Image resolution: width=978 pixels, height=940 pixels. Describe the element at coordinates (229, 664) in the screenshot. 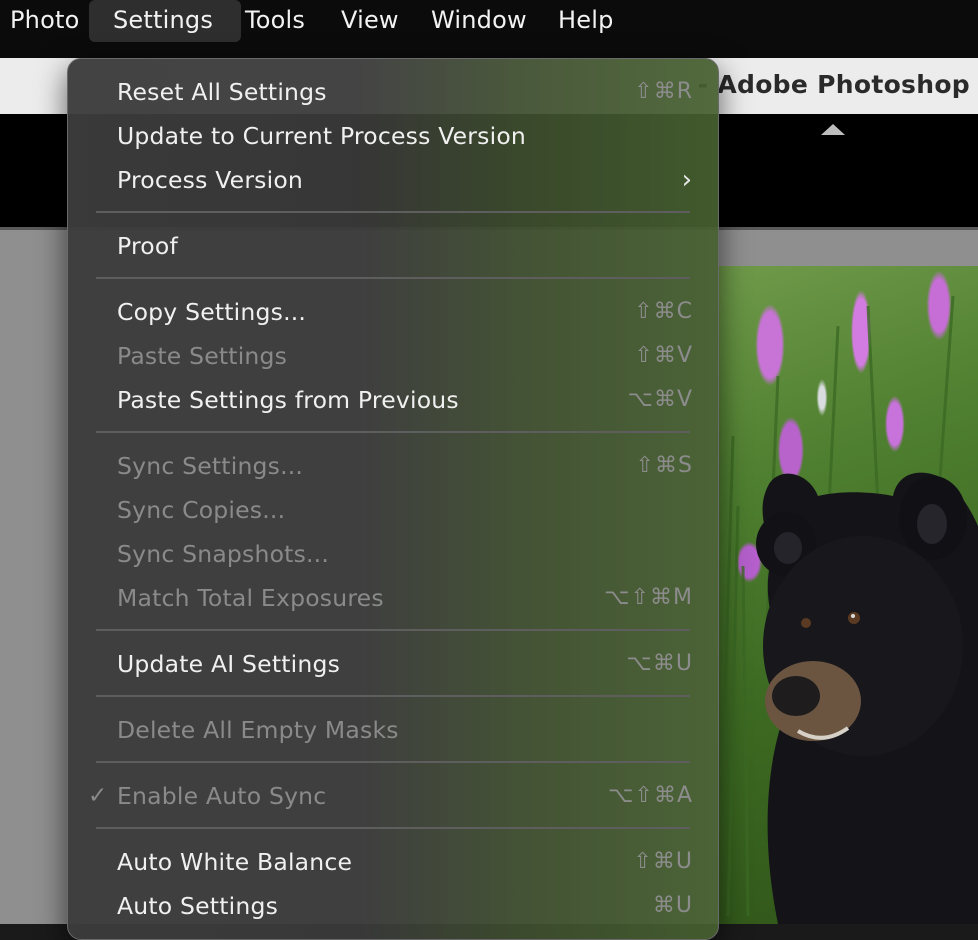

I see `menu-item-label: Update AI Settings` at that location.